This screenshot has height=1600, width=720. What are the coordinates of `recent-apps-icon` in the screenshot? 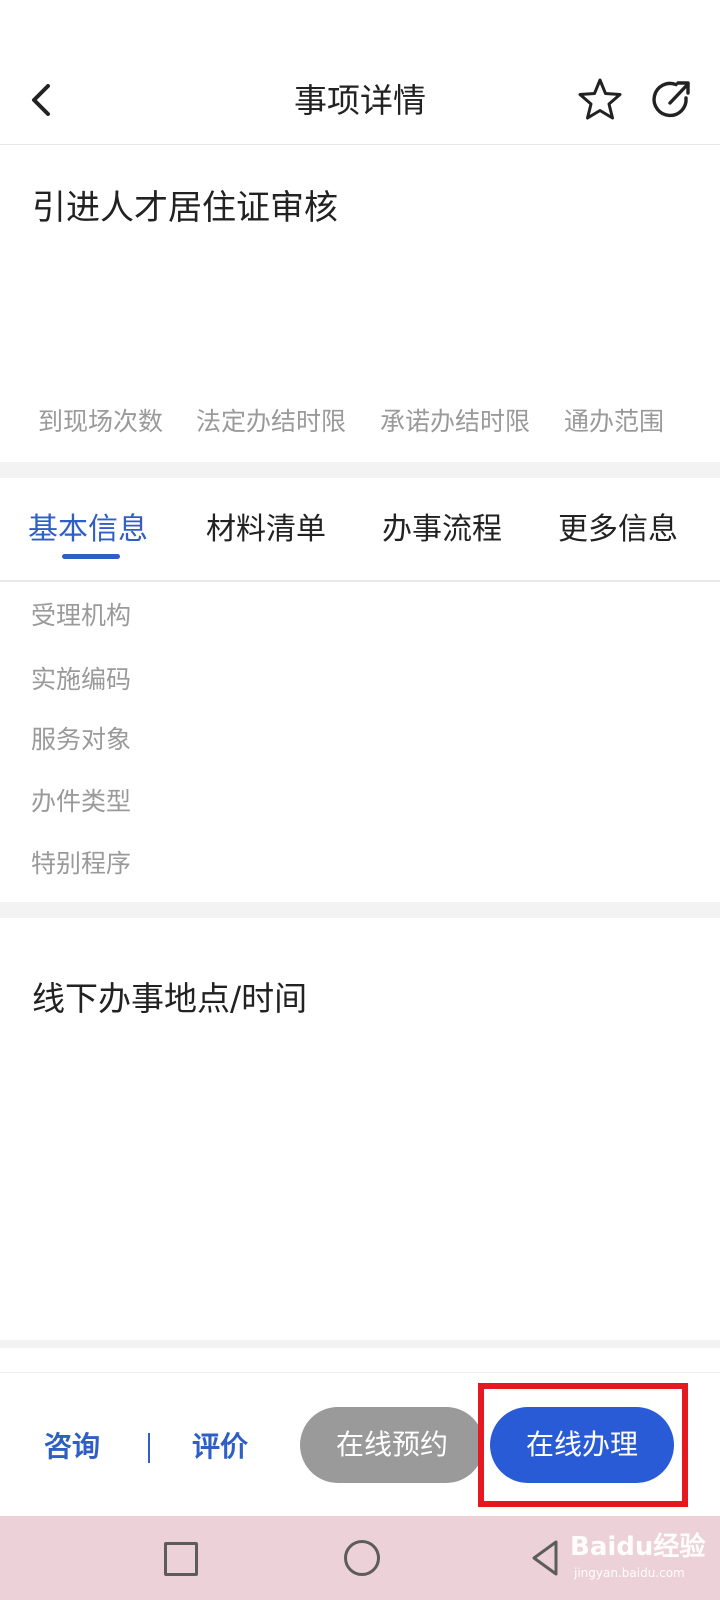 It's located at (181, 1559).